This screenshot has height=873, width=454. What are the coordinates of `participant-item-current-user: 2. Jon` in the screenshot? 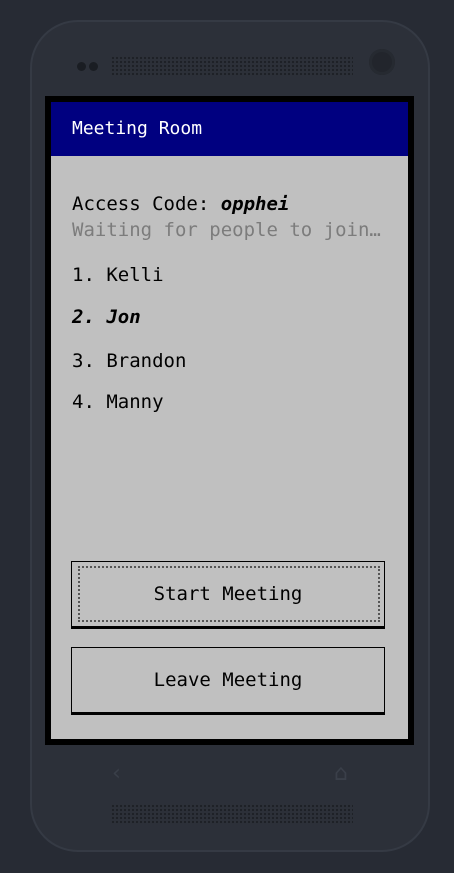 It's located at (106, 317).